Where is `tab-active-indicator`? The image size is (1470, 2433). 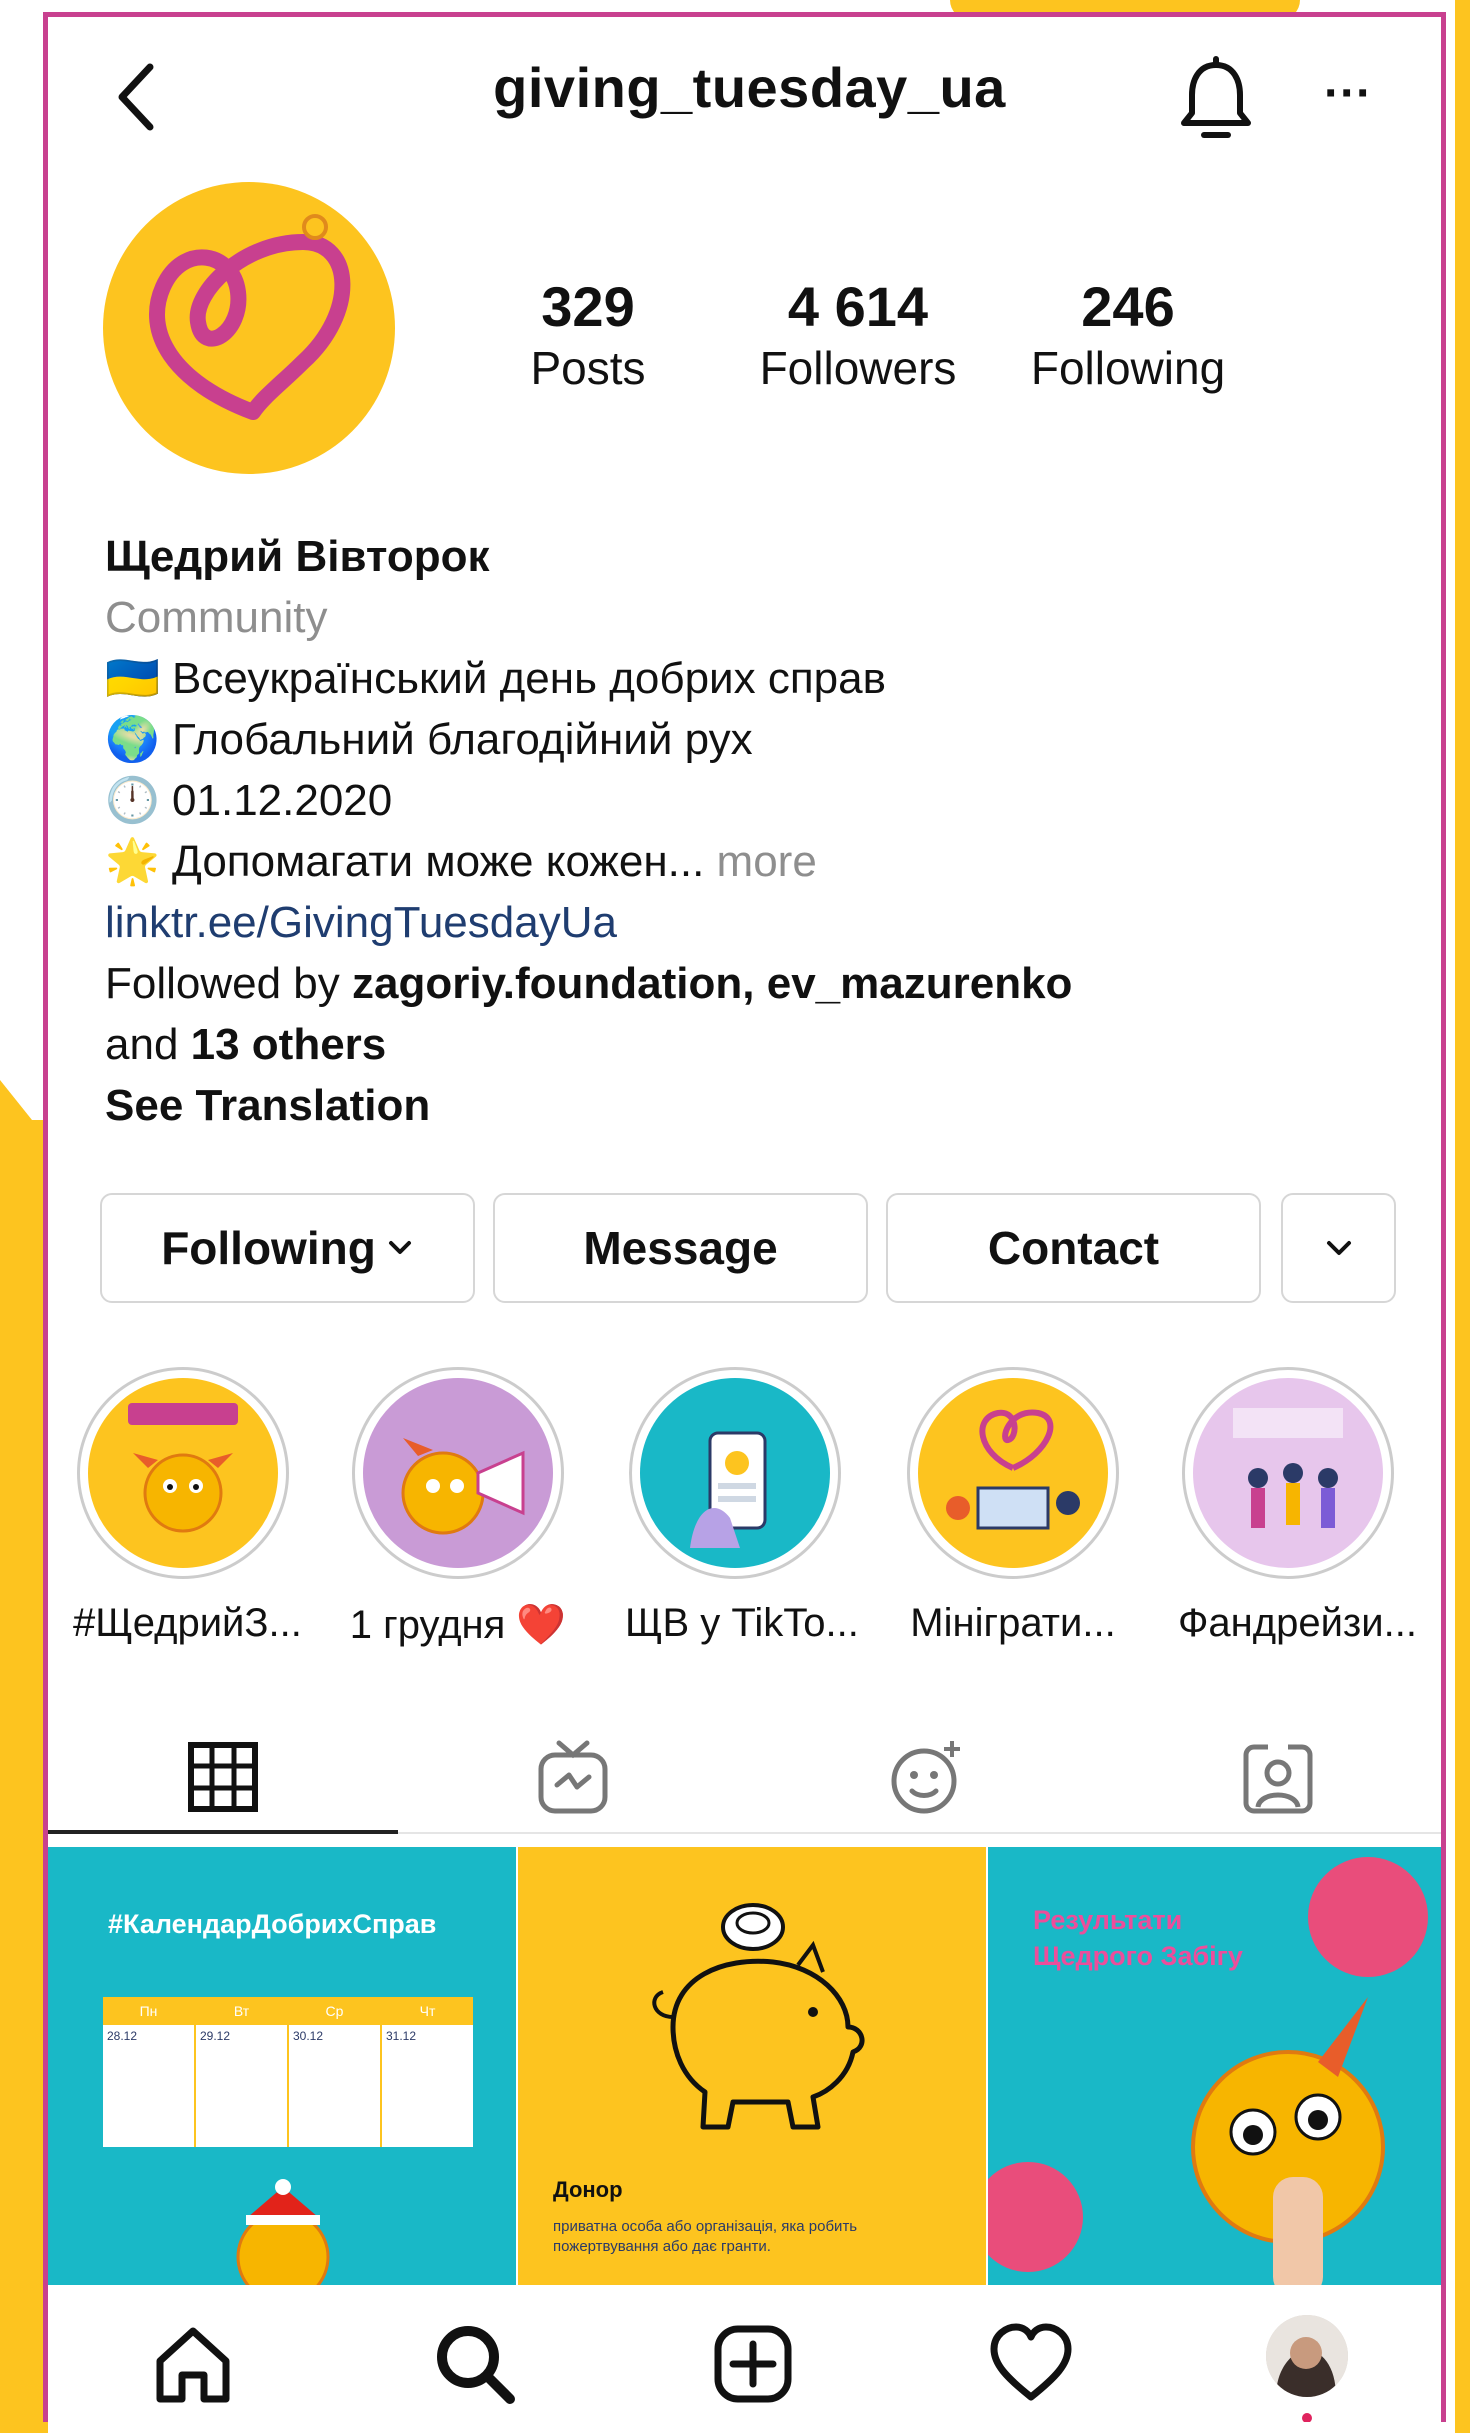
tab-active-indicator is located at coordinates (223, 1832).